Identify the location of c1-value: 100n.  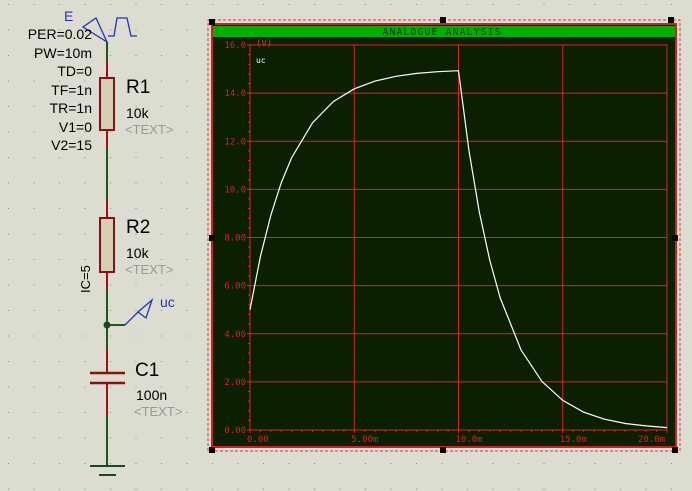
(152, 395).